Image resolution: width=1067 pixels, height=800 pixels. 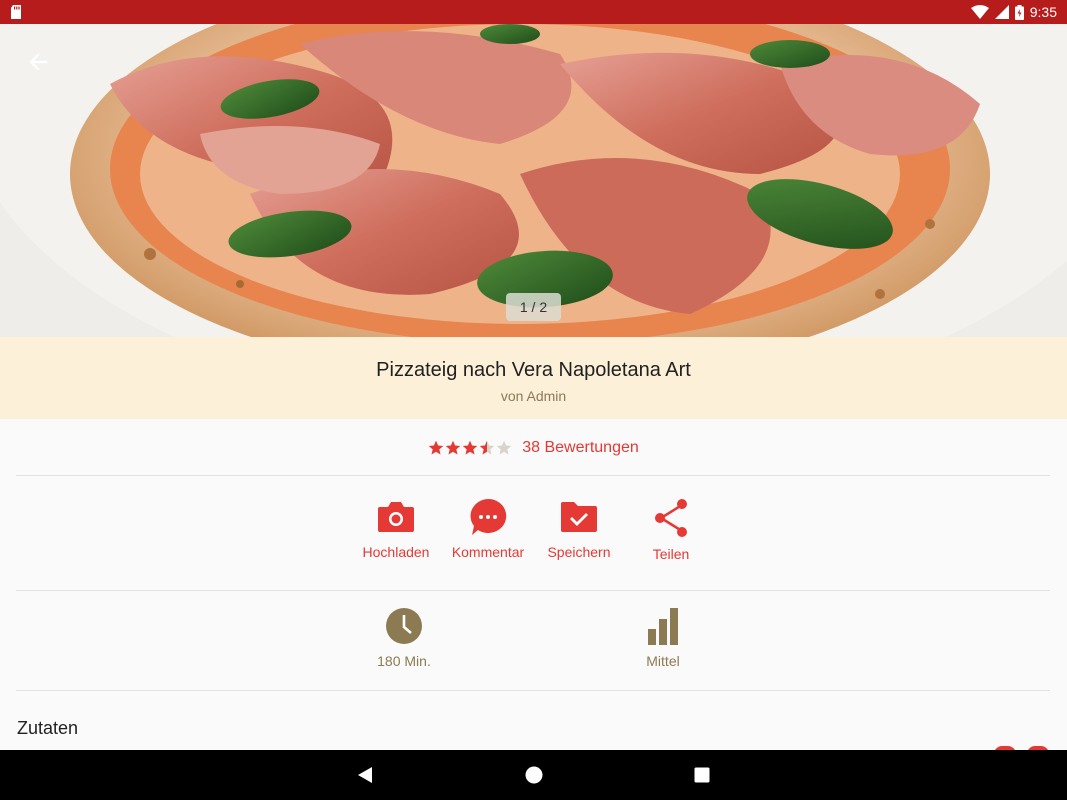 I want to click on arrow-back-icon, so click(x=38, y=62).